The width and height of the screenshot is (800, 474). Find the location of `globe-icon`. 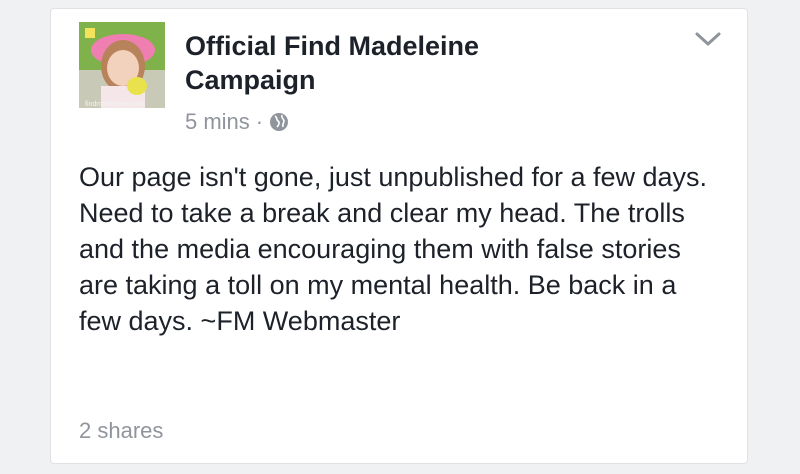

globe-icon is located at coordinates (279, 122).